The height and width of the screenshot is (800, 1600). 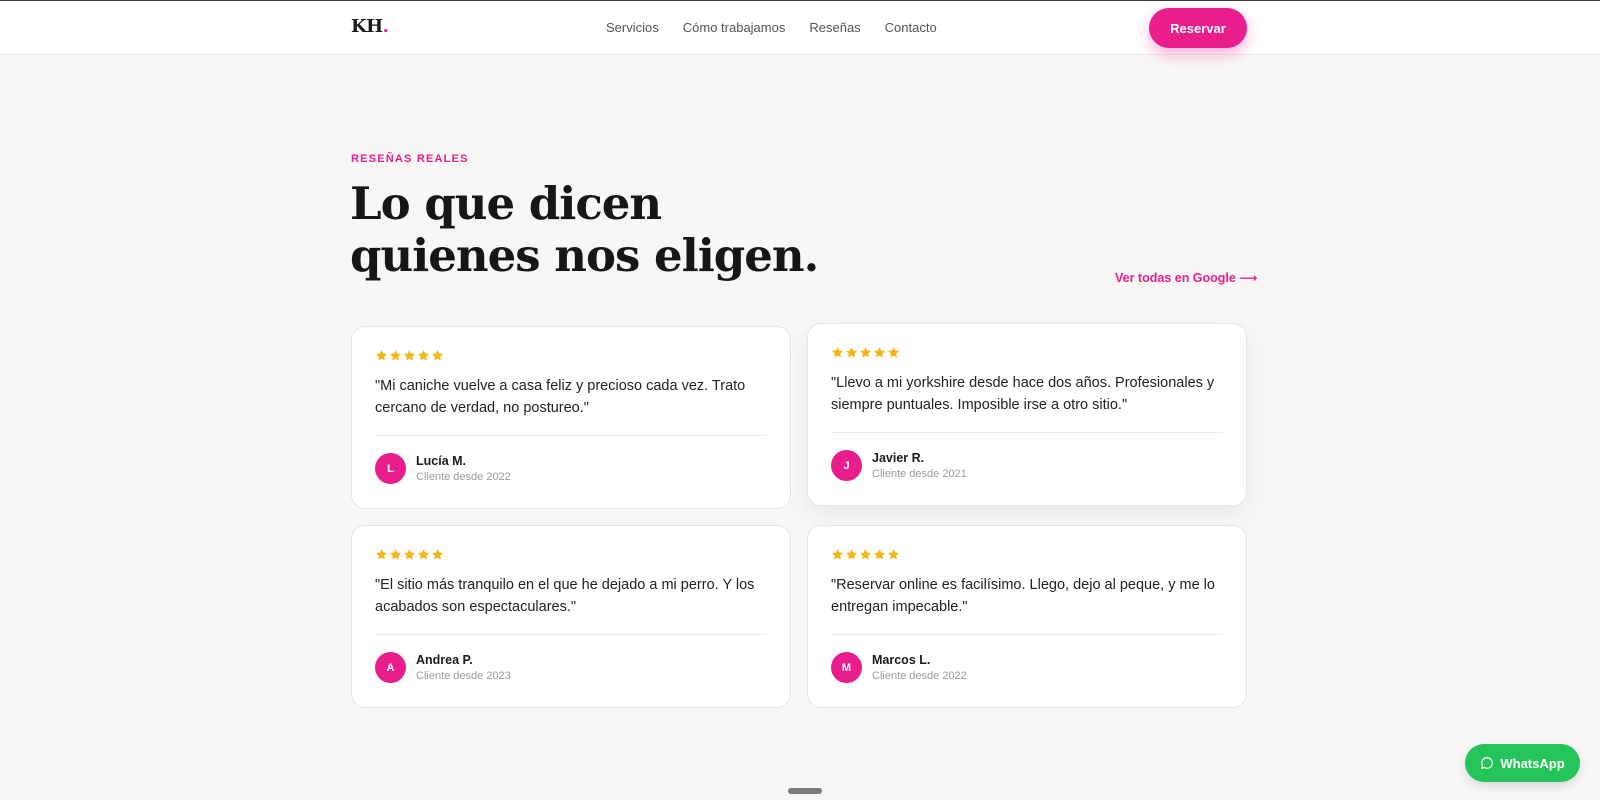 What do you see at coordinates (441, 461) in the screenshot?
I see `review-author: Lucía M.` at bounding box center [441, 461].